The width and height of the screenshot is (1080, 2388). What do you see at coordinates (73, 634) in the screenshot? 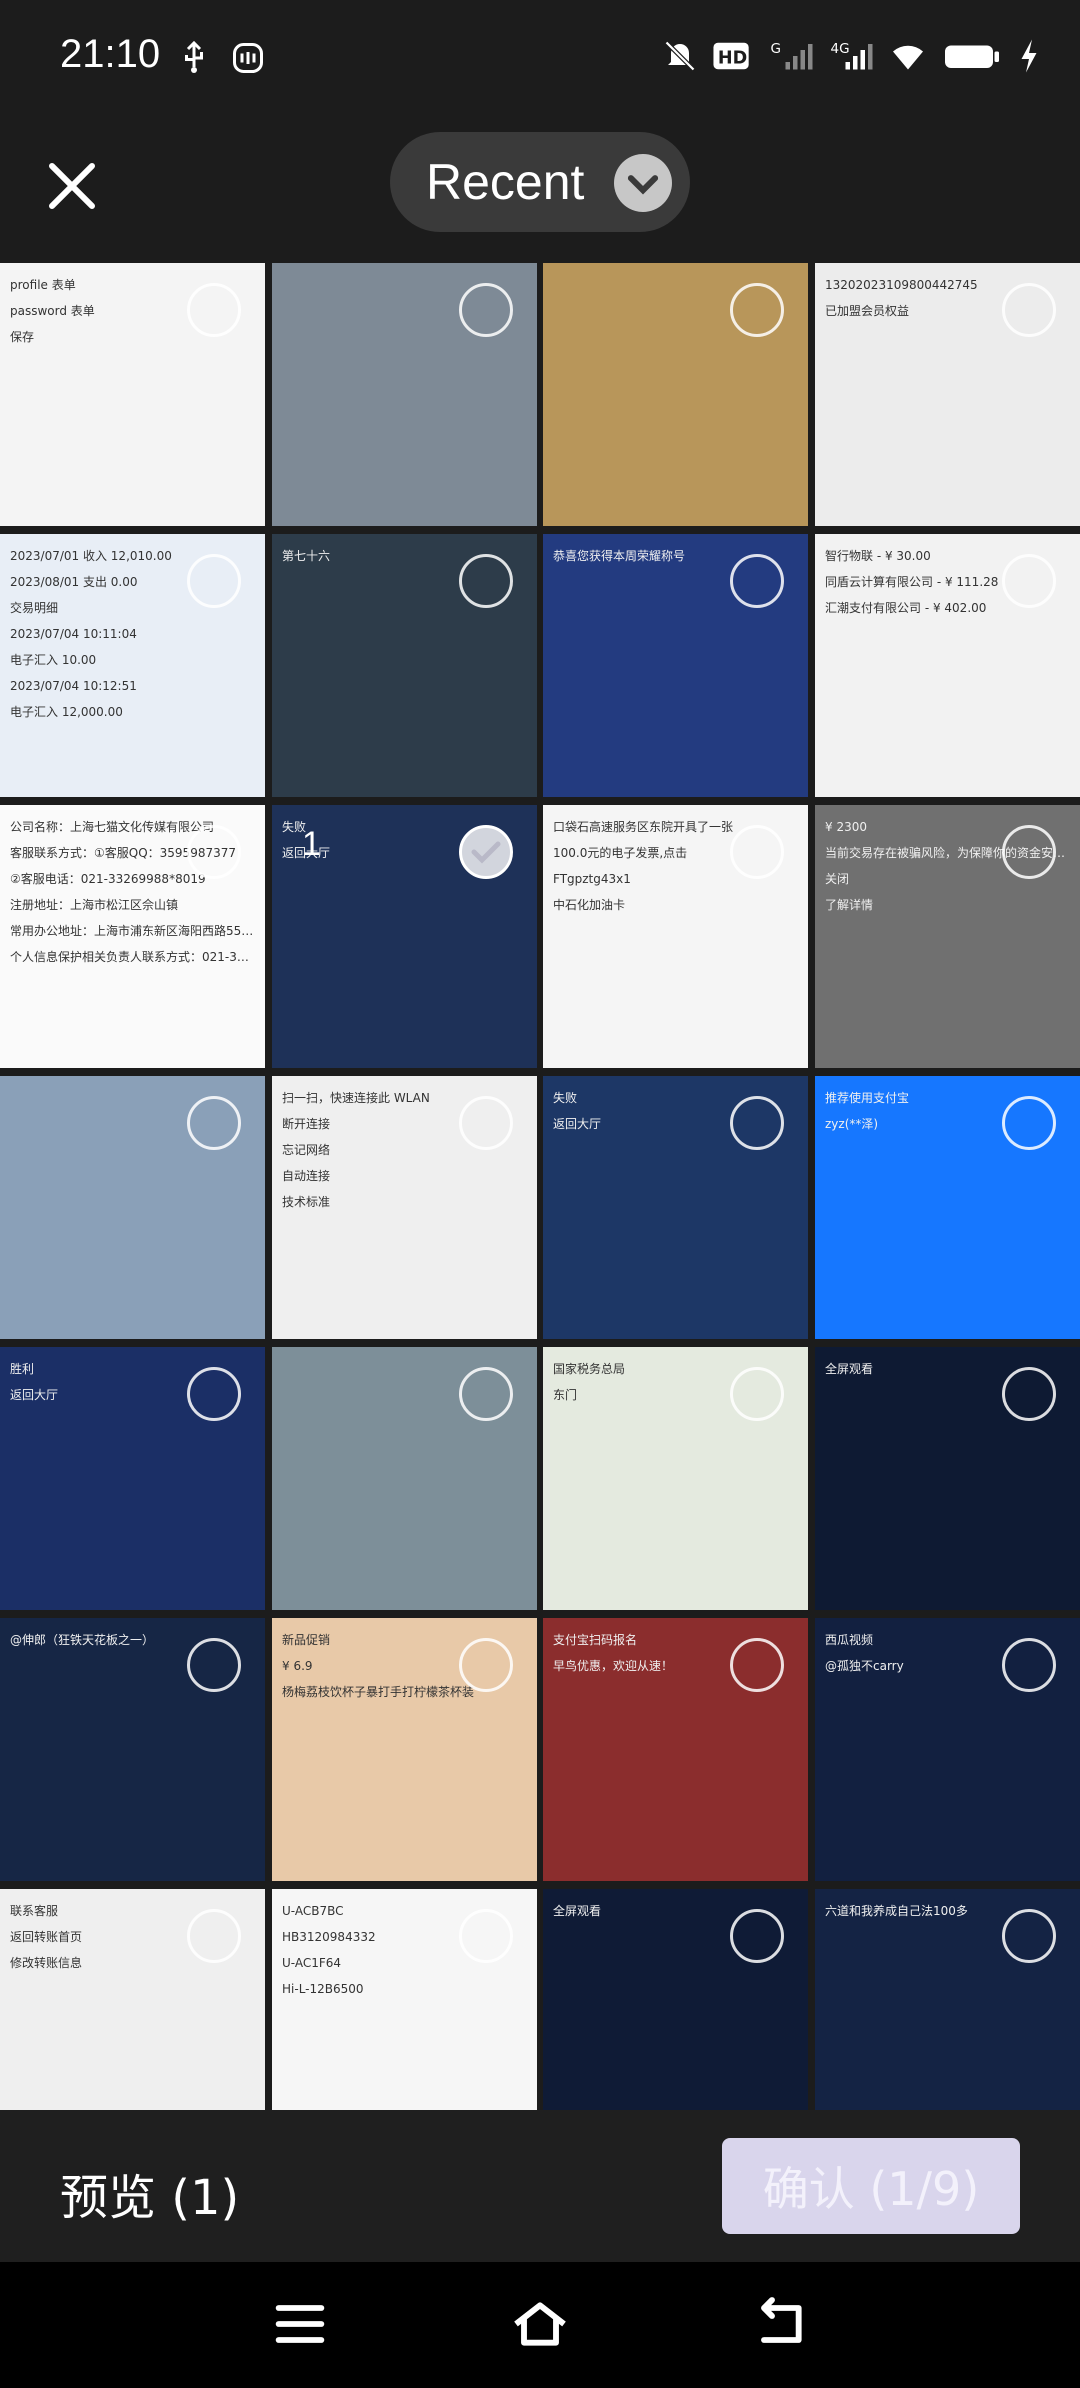
I see `thumbnail-text: 2023/07/04 10:11:04` at bounding box center [73, 634].